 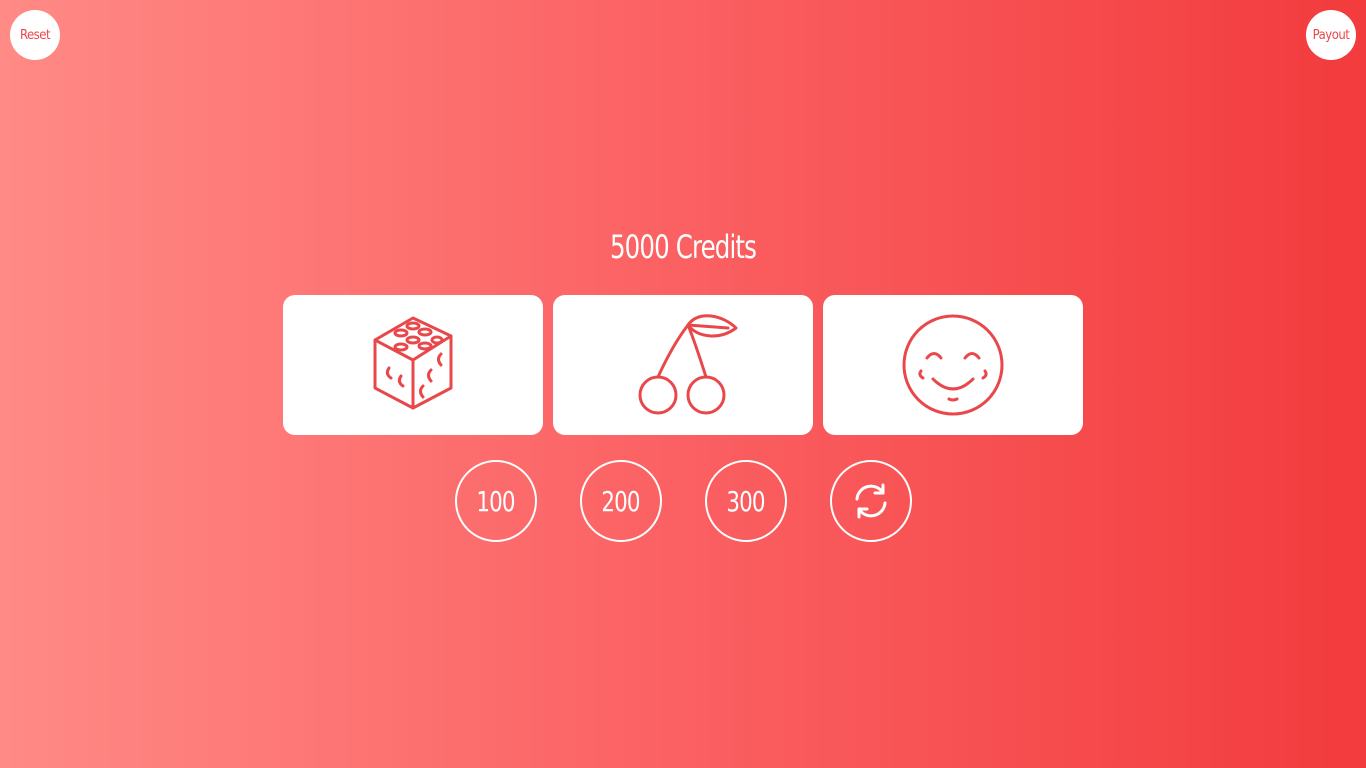 I want to click on bet-100-label: 100, so click(x=496, y=501).